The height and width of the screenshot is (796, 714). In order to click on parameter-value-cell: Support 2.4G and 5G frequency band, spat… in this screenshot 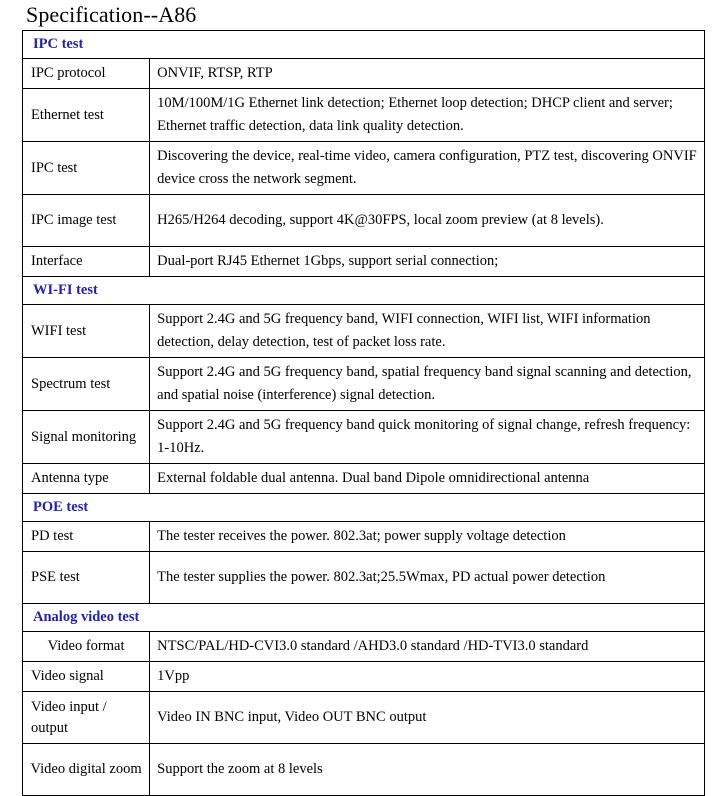, I will do `click(427, 384)`.